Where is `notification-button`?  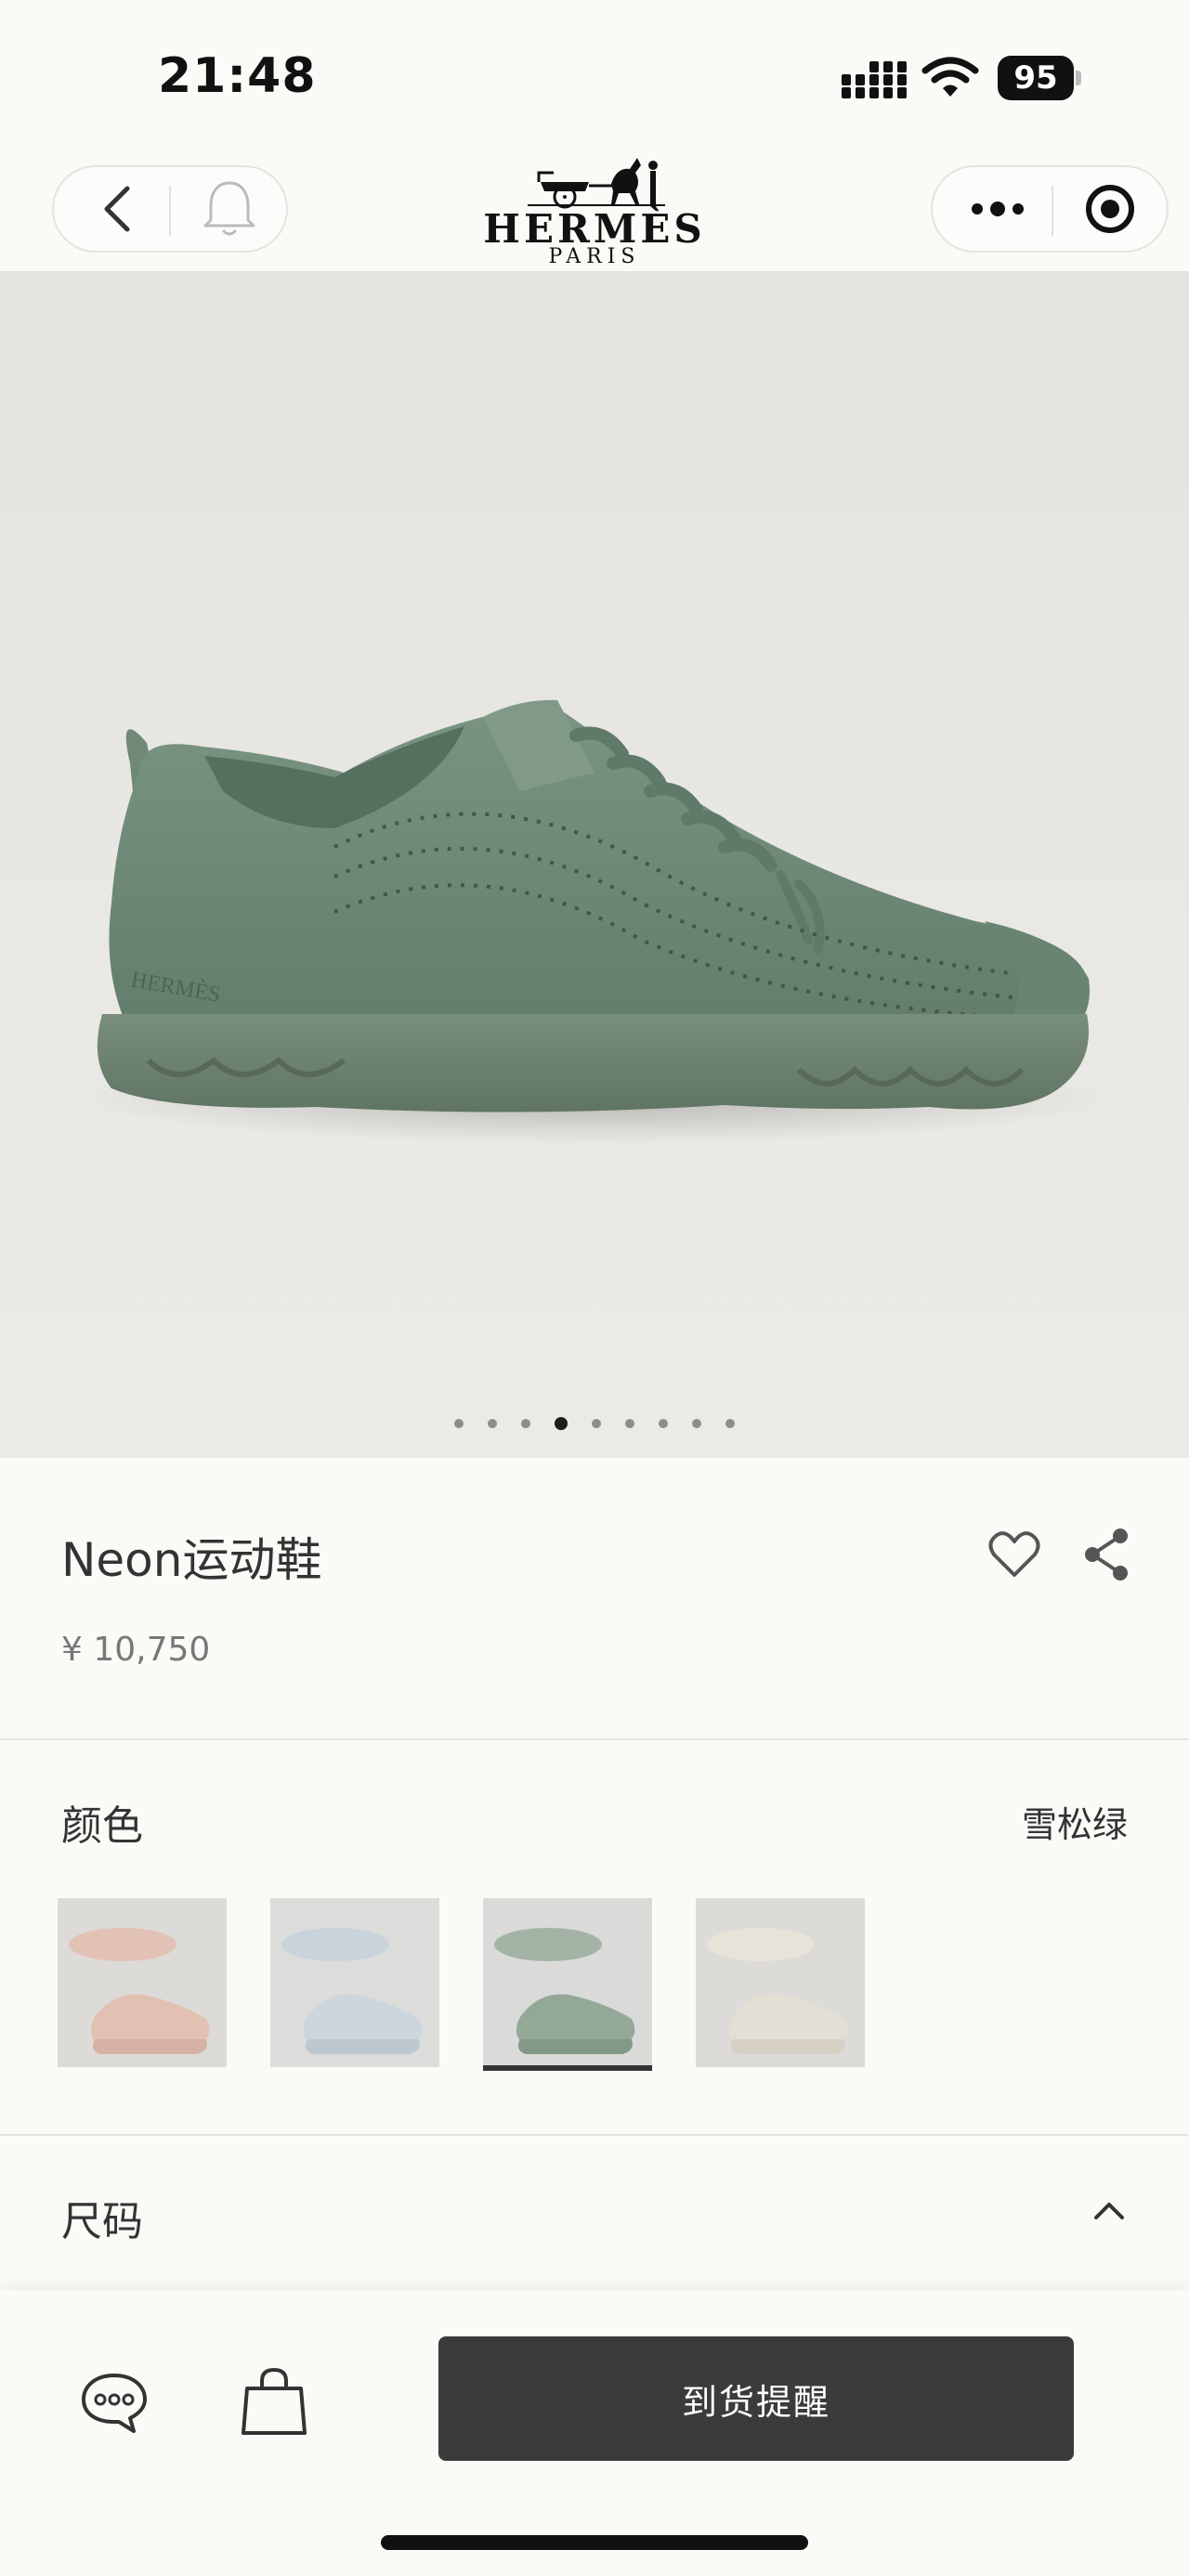 notification-button is located at coordinates (230, 209).